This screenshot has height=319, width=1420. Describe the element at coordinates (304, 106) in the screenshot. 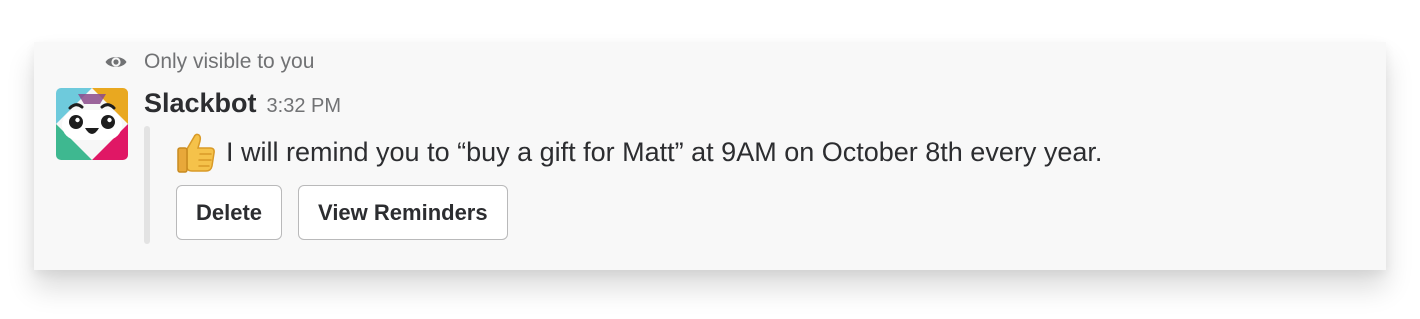

I see `timestamp: 3:32 PM` at that location.